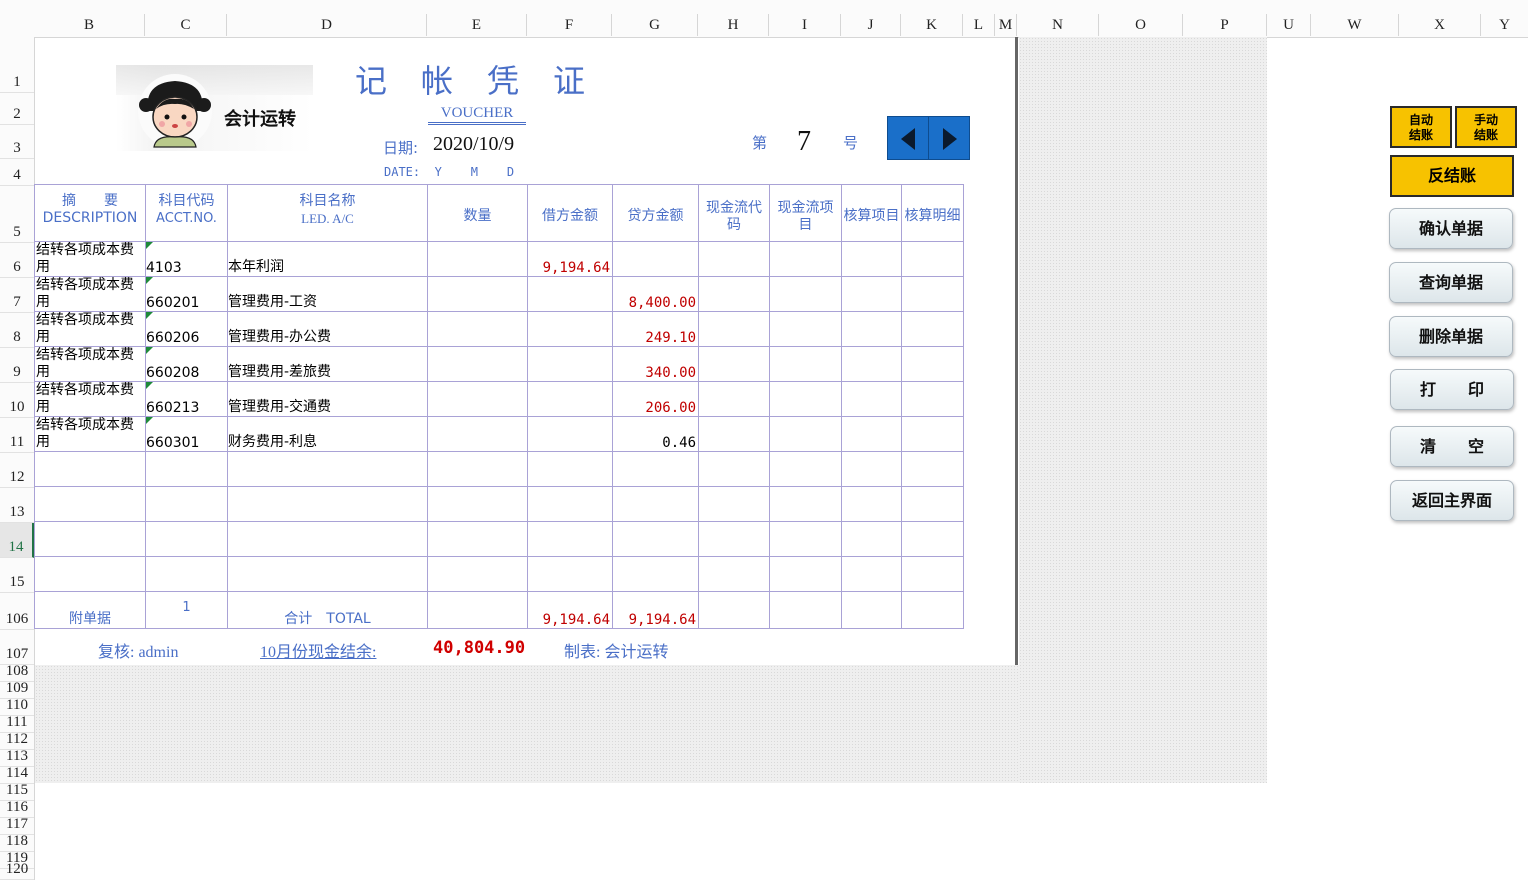 Image resolution: width=1528 pixels, height=880 pixels. What do you see at coordinates (327, 399) in the screenshot?
I see `row-acct-name: 管理费用-交通费` at bounding box center [327, 399].